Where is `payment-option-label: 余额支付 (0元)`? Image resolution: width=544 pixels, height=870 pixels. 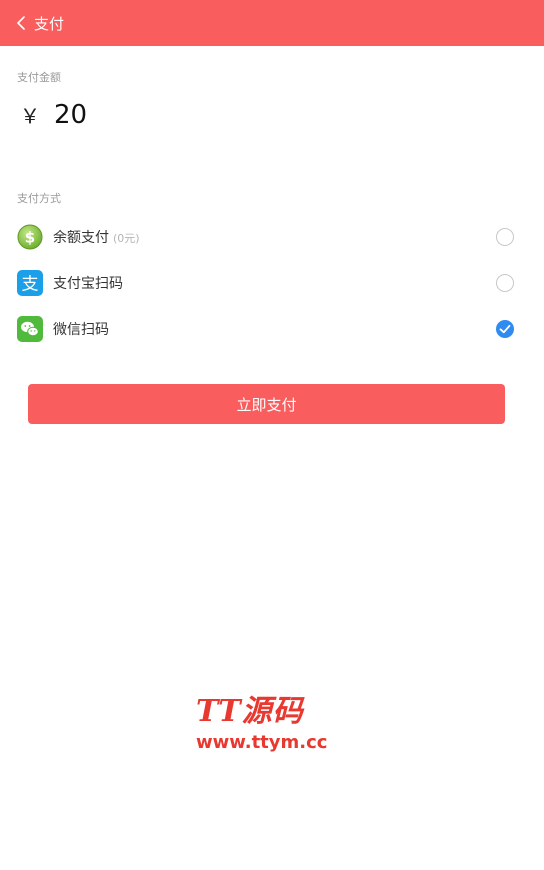
payment-option-label: 余额支付 (0元) is located at coordinates (96, 237).